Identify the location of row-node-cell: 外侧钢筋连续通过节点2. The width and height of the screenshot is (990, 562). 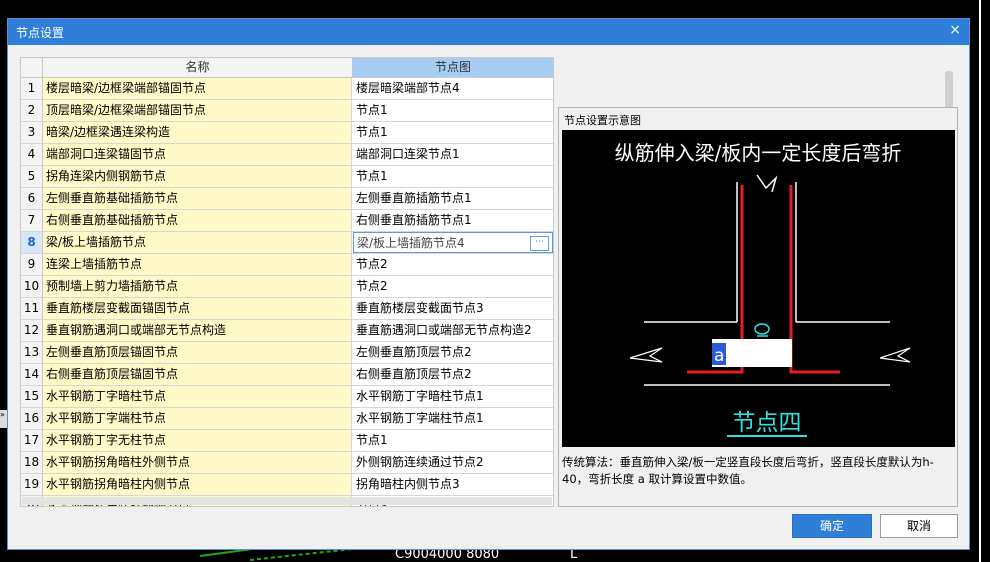
(453, 462).